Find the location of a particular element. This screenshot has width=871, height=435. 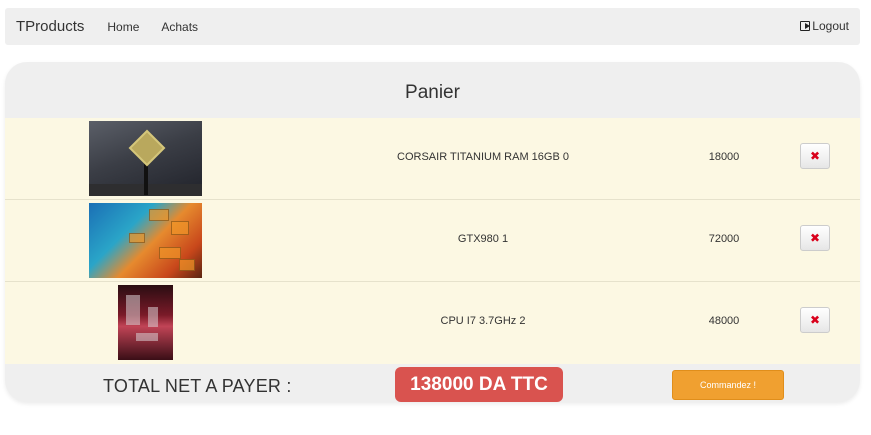

brand-link: TProducts is located at coordinates (50, 26).